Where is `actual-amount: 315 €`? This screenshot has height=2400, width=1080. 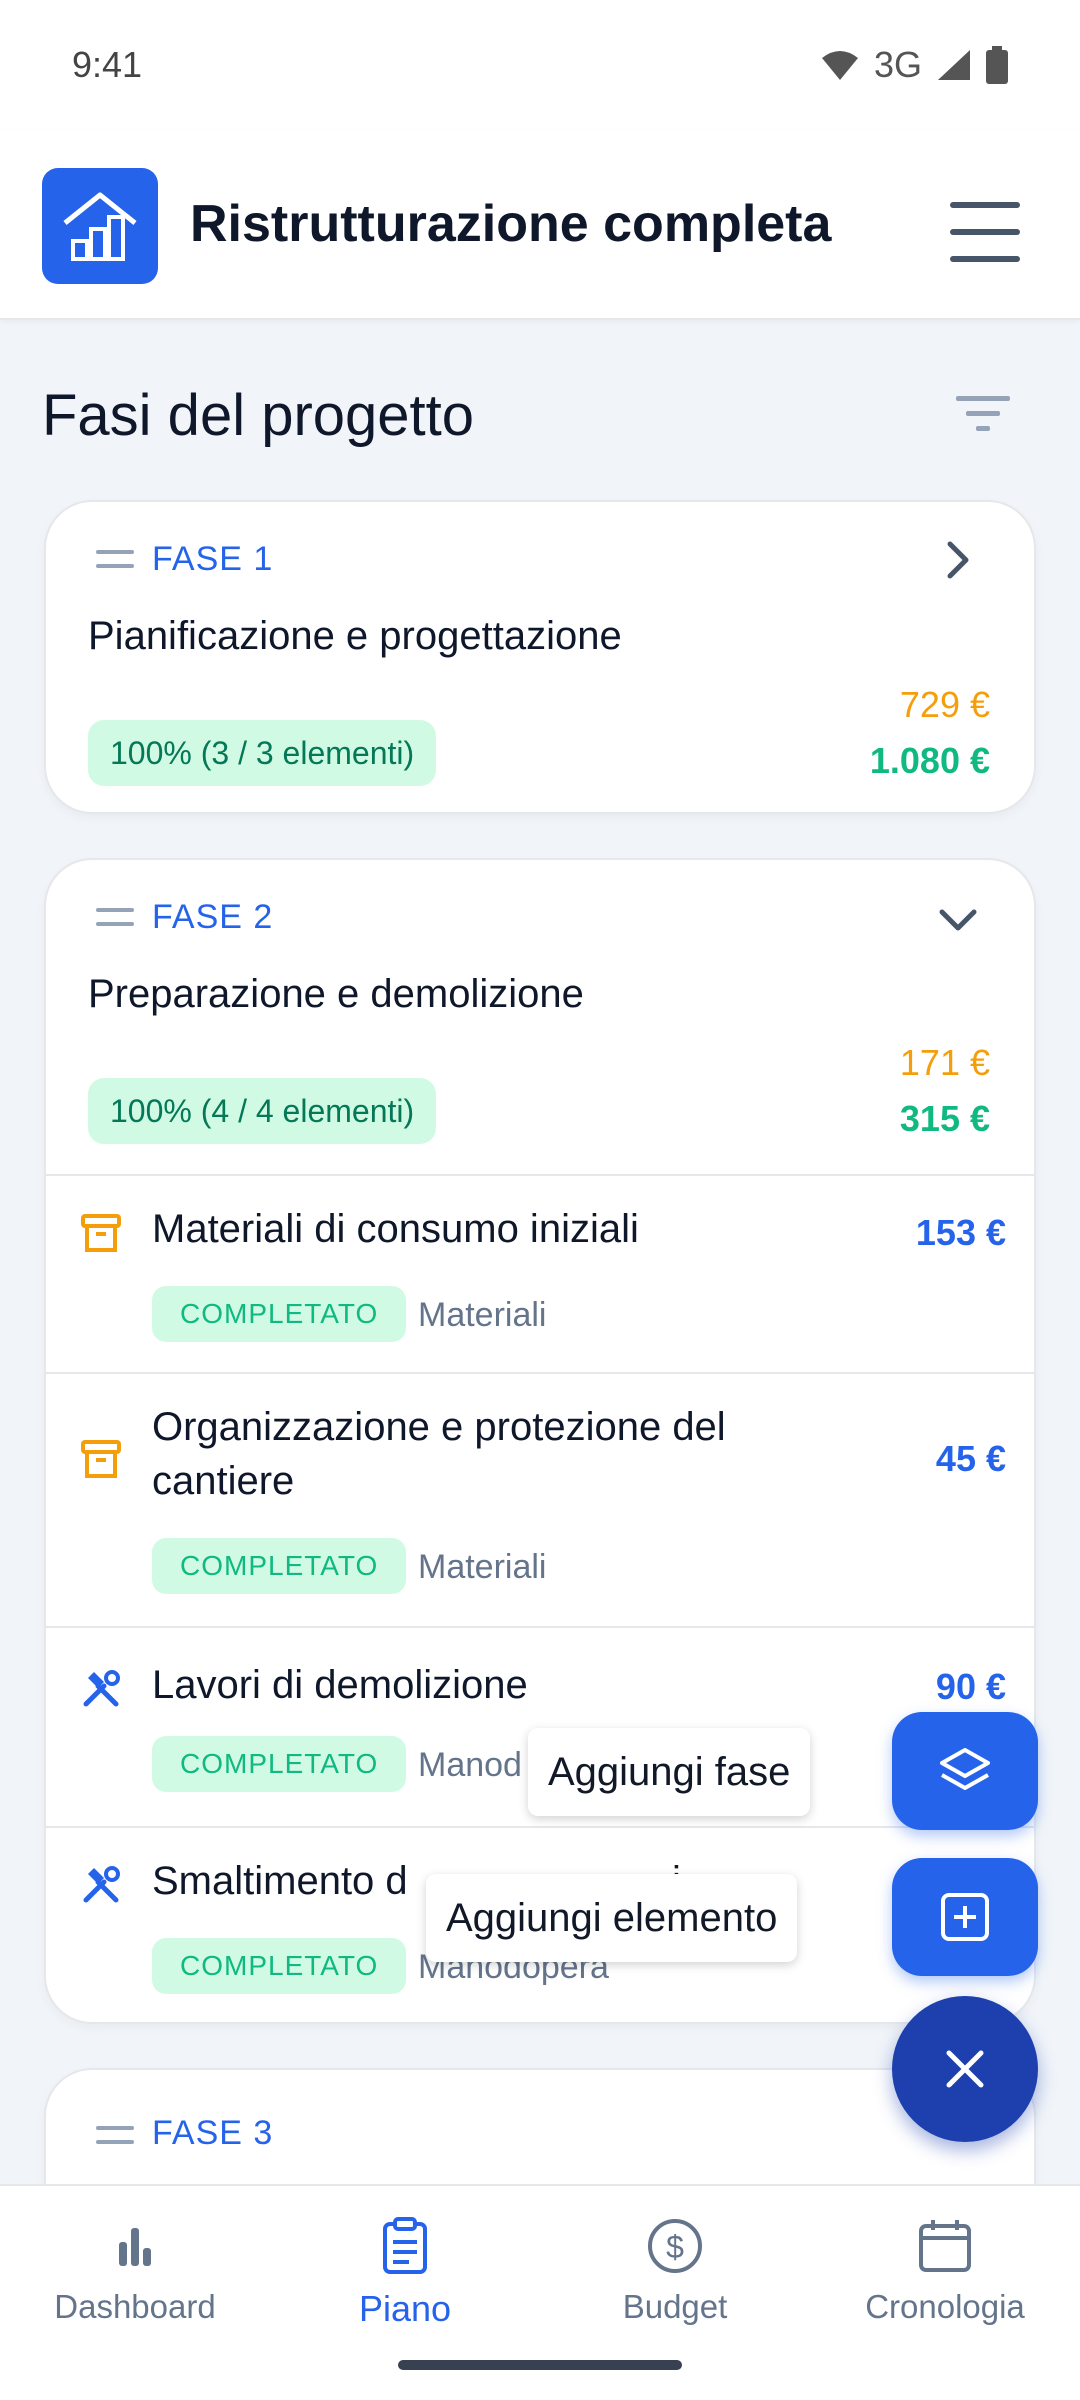
actual-amount: 315 € is located at coordinates (944, 1118).